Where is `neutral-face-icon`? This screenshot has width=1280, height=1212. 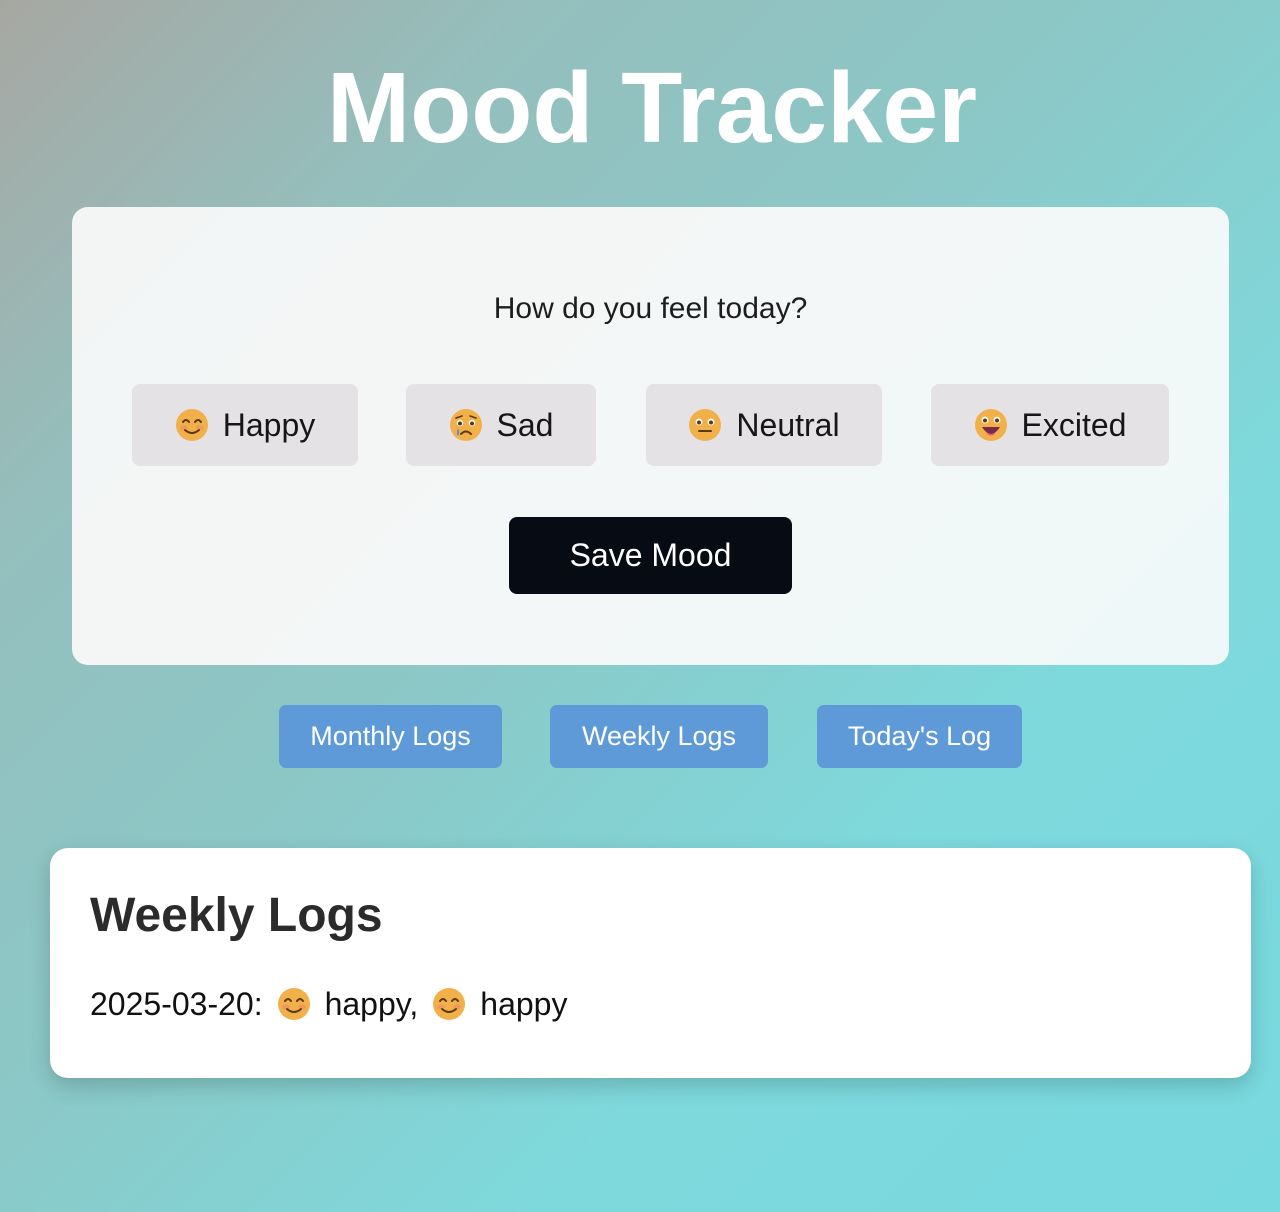 neutral-face-icon is located at coordinates (705, 425).